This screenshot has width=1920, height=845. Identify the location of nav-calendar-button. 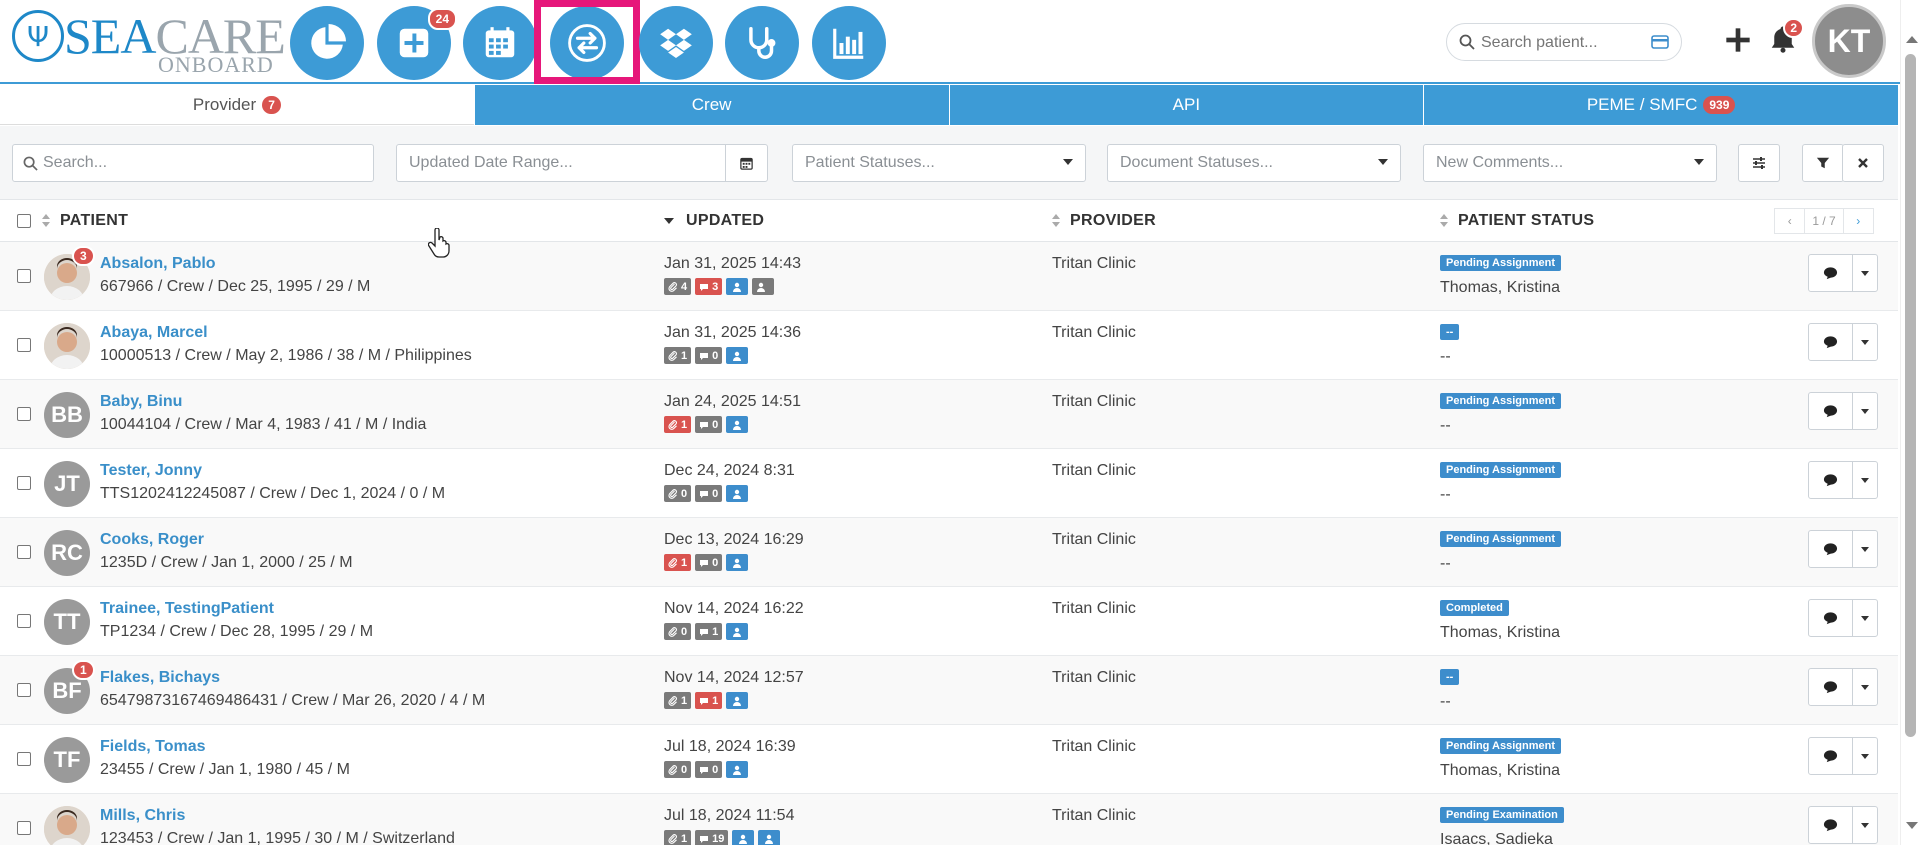
(500, 43).